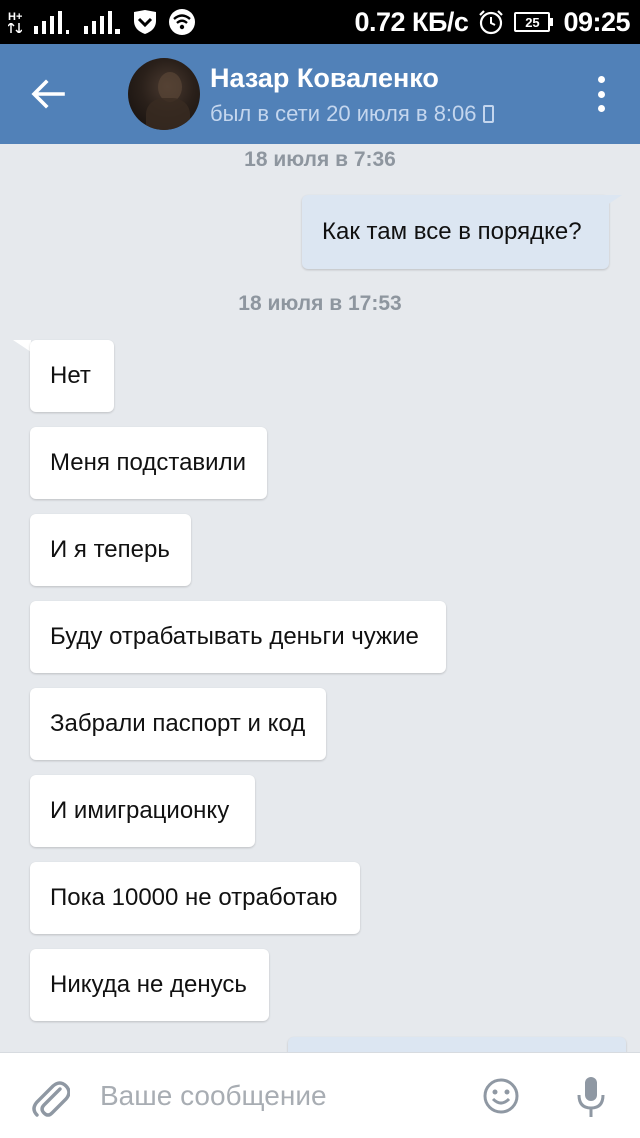 The height and width of the screenshot is (1138, 640). I want to click on paperclip-icon, so click(51, 1099).